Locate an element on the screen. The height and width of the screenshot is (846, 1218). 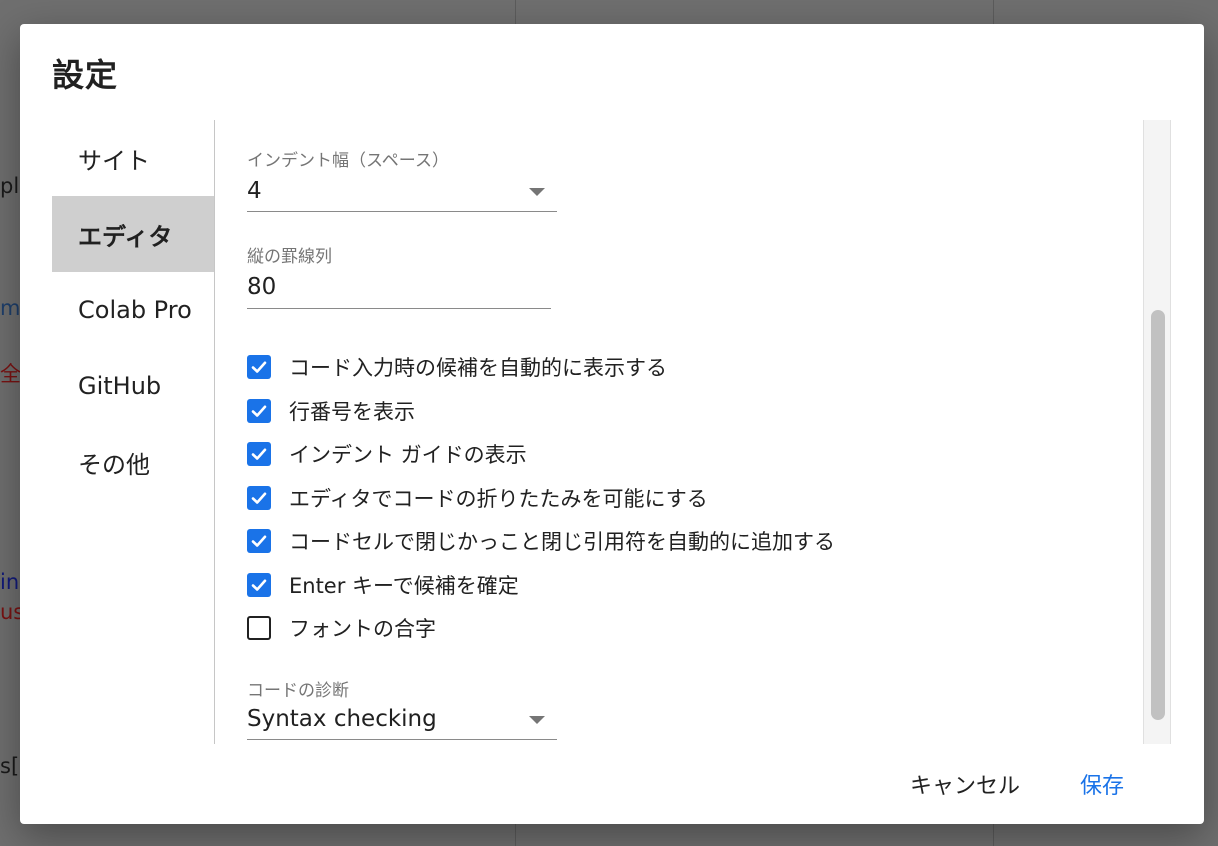
checkbox-label: コードセルで閉じかっこと閉じ引用符を自動的に追加する is located at coordinates (562, 542).